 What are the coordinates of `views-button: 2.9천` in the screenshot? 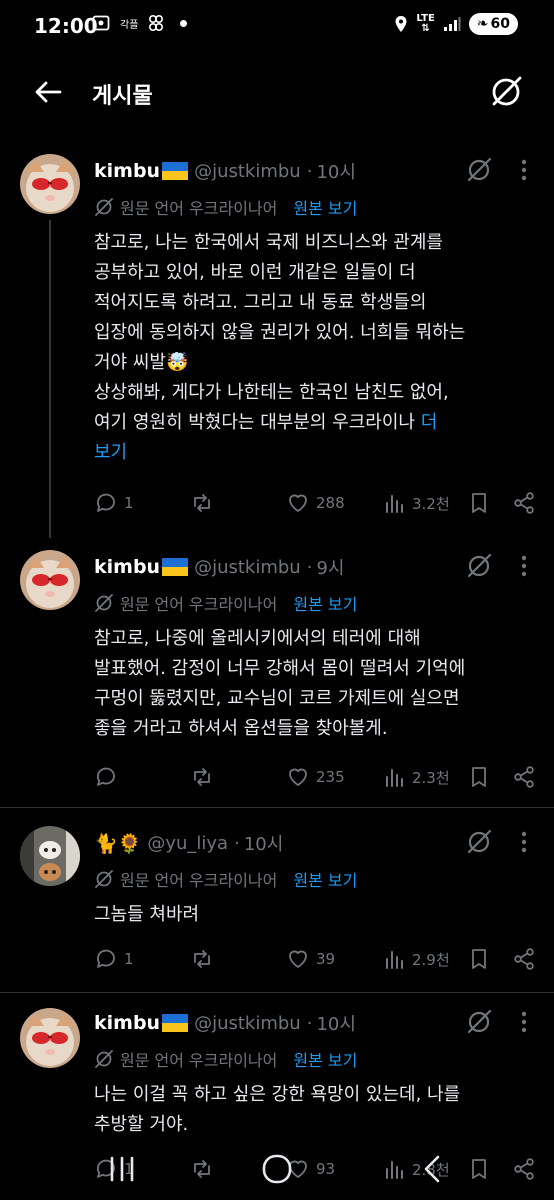 It's located at (417, 959).